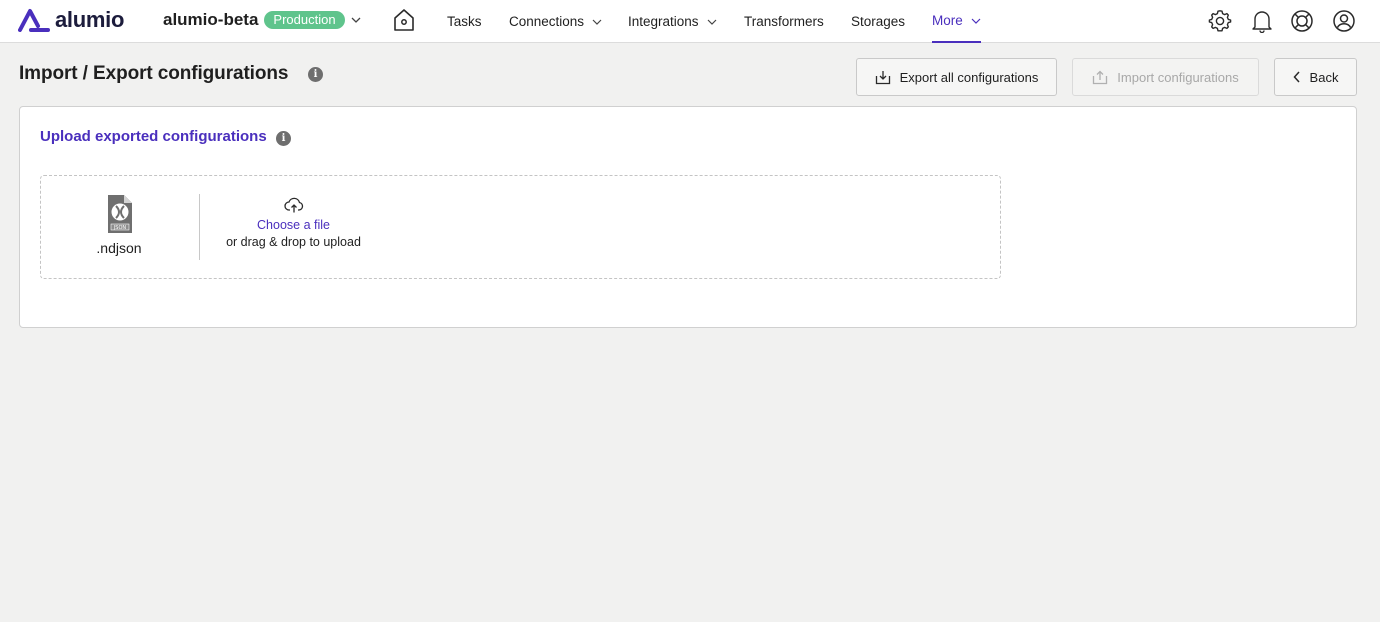 The height and width of the screenshot is (622, 1380). I want to click on nav-tasks-label: Tasks, so click(464, 21).